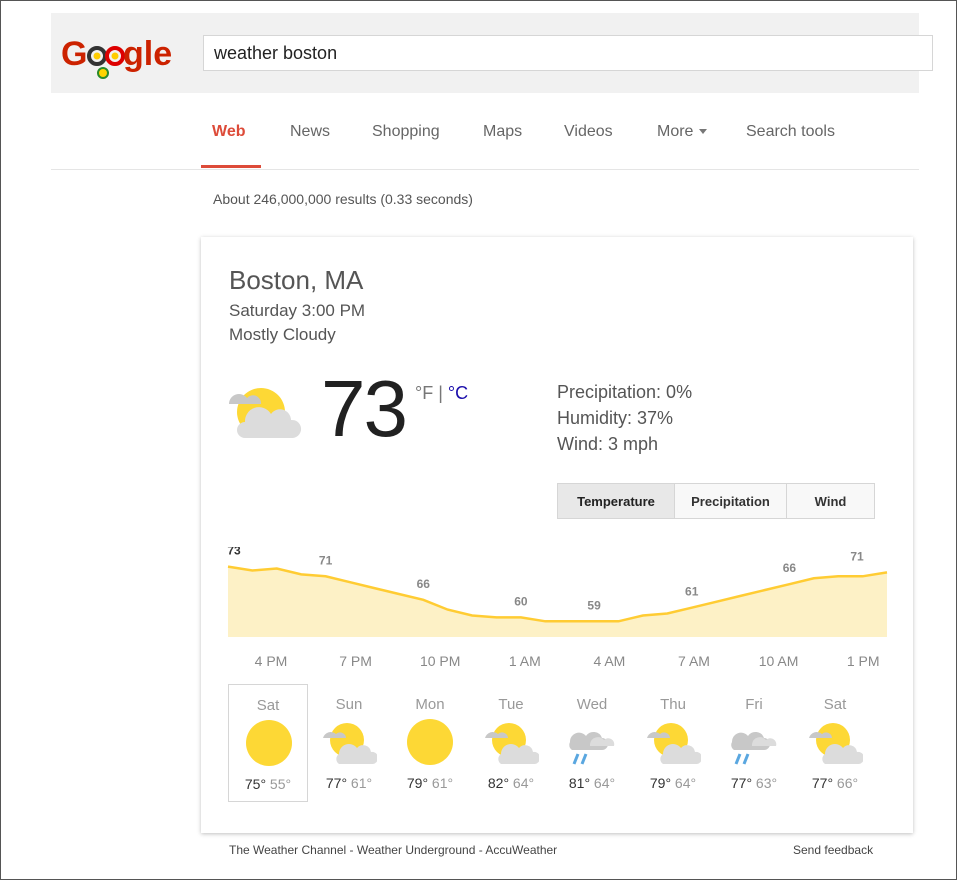 This screenshot has width=957, height=880. What do you see at coordinates (255, 784) in the screenshot?
I see `forecast-high: 75°` at bounding box center [255, 784].